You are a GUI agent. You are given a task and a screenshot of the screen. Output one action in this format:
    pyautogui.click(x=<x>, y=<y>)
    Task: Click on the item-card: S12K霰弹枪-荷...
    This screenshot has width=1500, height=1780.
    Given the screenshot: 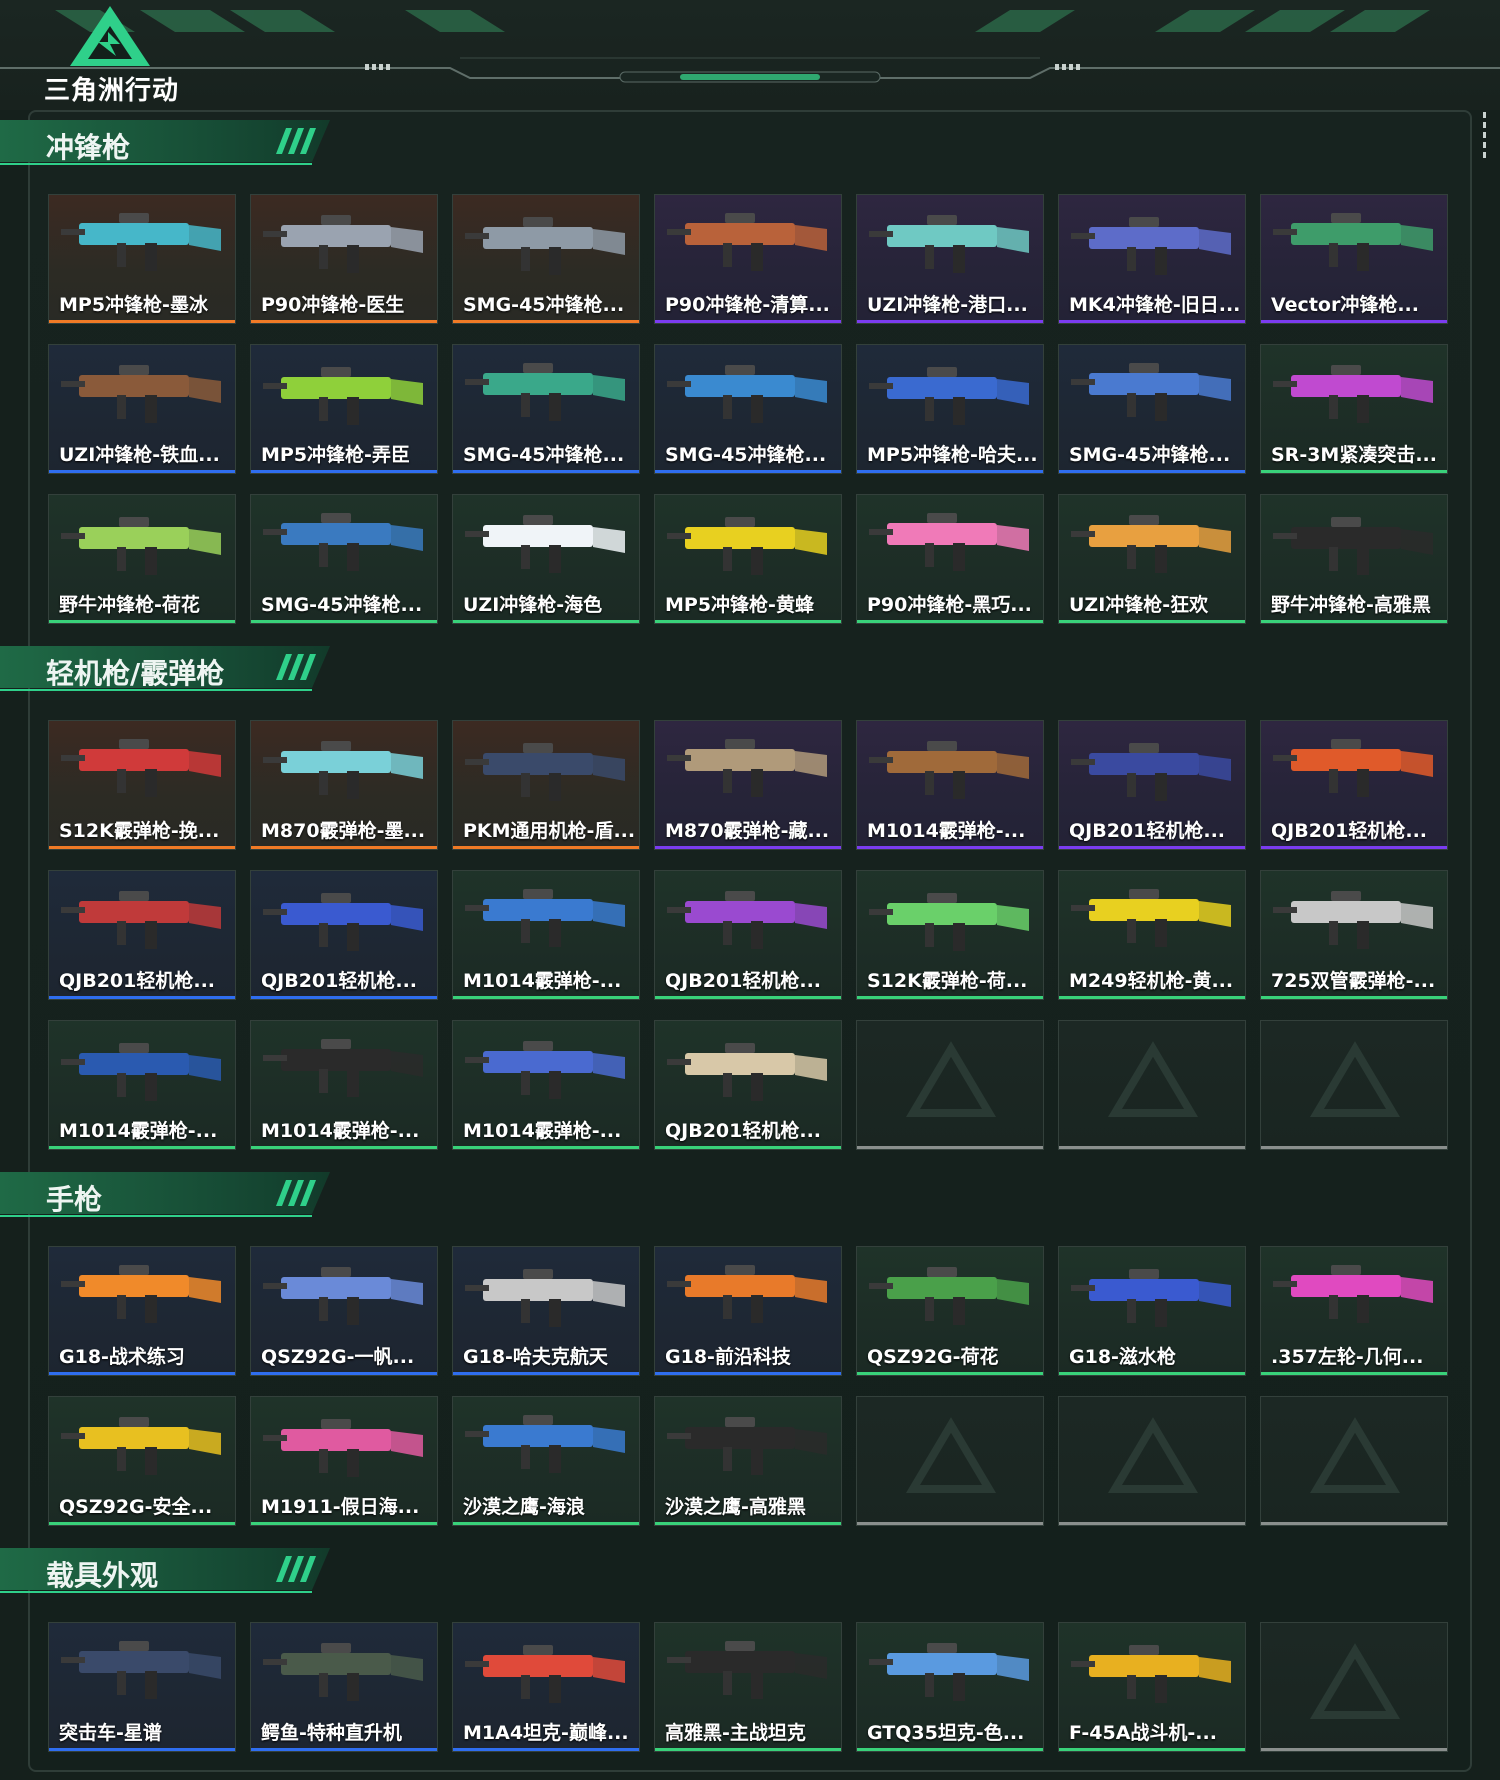 What is the action you would take?
    pyautogui.click(x=950, y=935)
    